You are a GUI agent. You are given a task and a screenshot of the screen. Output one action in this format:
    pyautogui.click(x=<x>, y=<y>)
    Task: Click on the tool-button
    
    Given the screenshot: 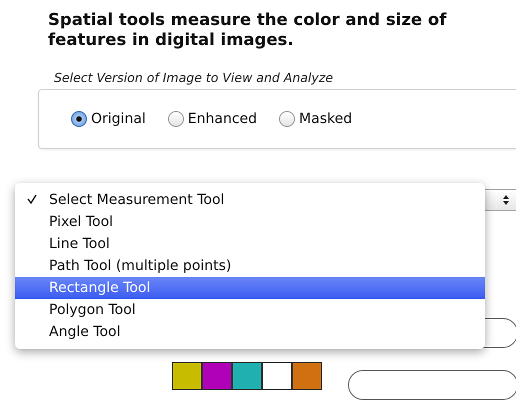 What is the action you would take?
    pyautogui.click(x=432, y=385)
    